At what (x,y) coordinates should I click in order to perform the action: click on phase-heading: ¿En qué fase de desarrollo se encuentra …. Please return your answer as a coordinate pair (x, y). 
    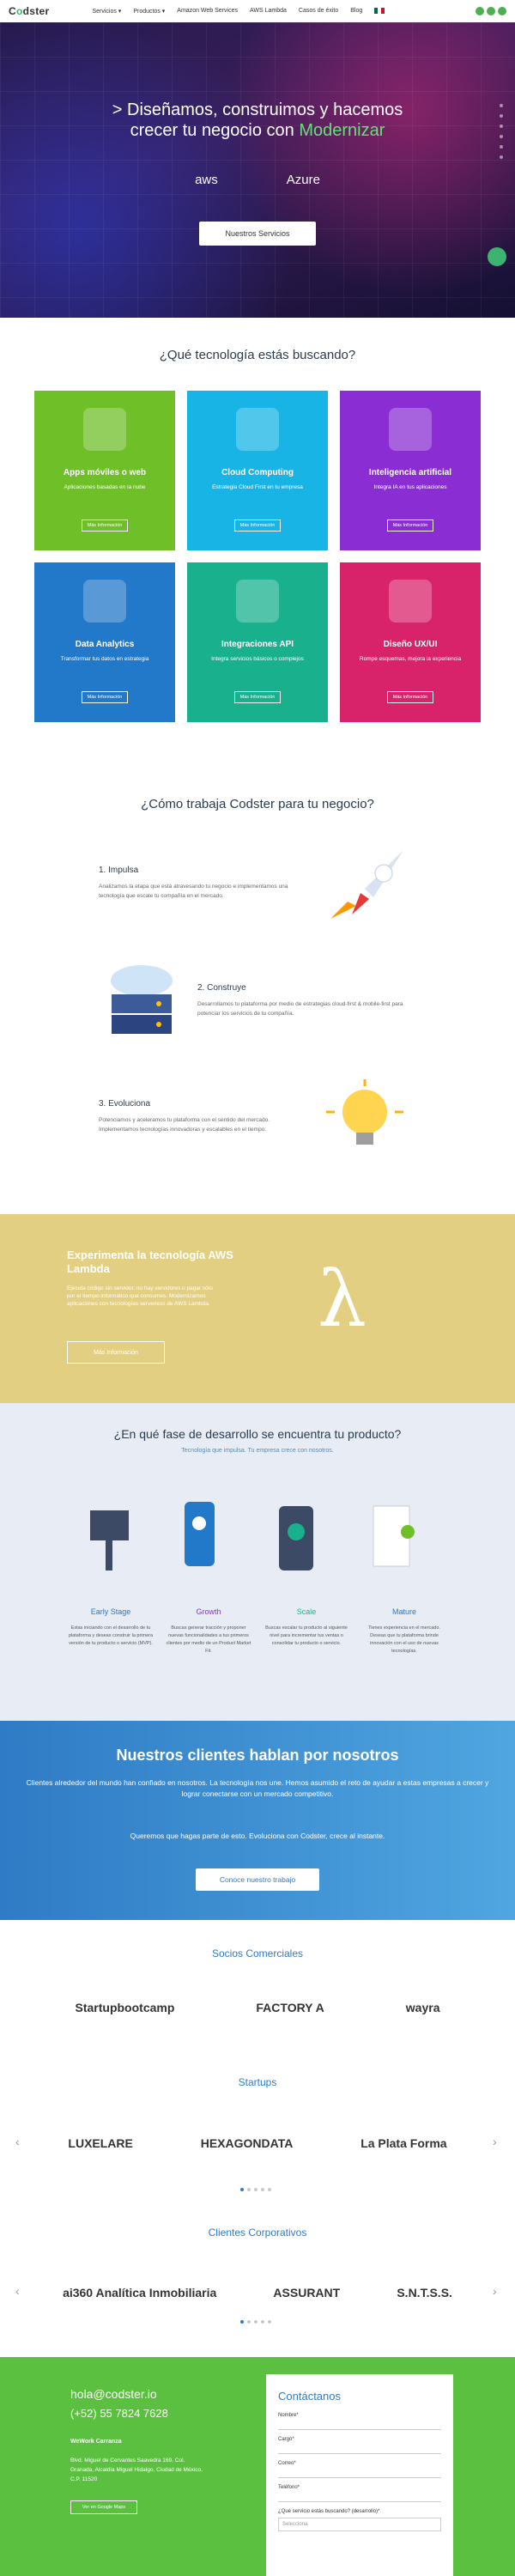
    Looking at the image, I should click on (257, 1434).